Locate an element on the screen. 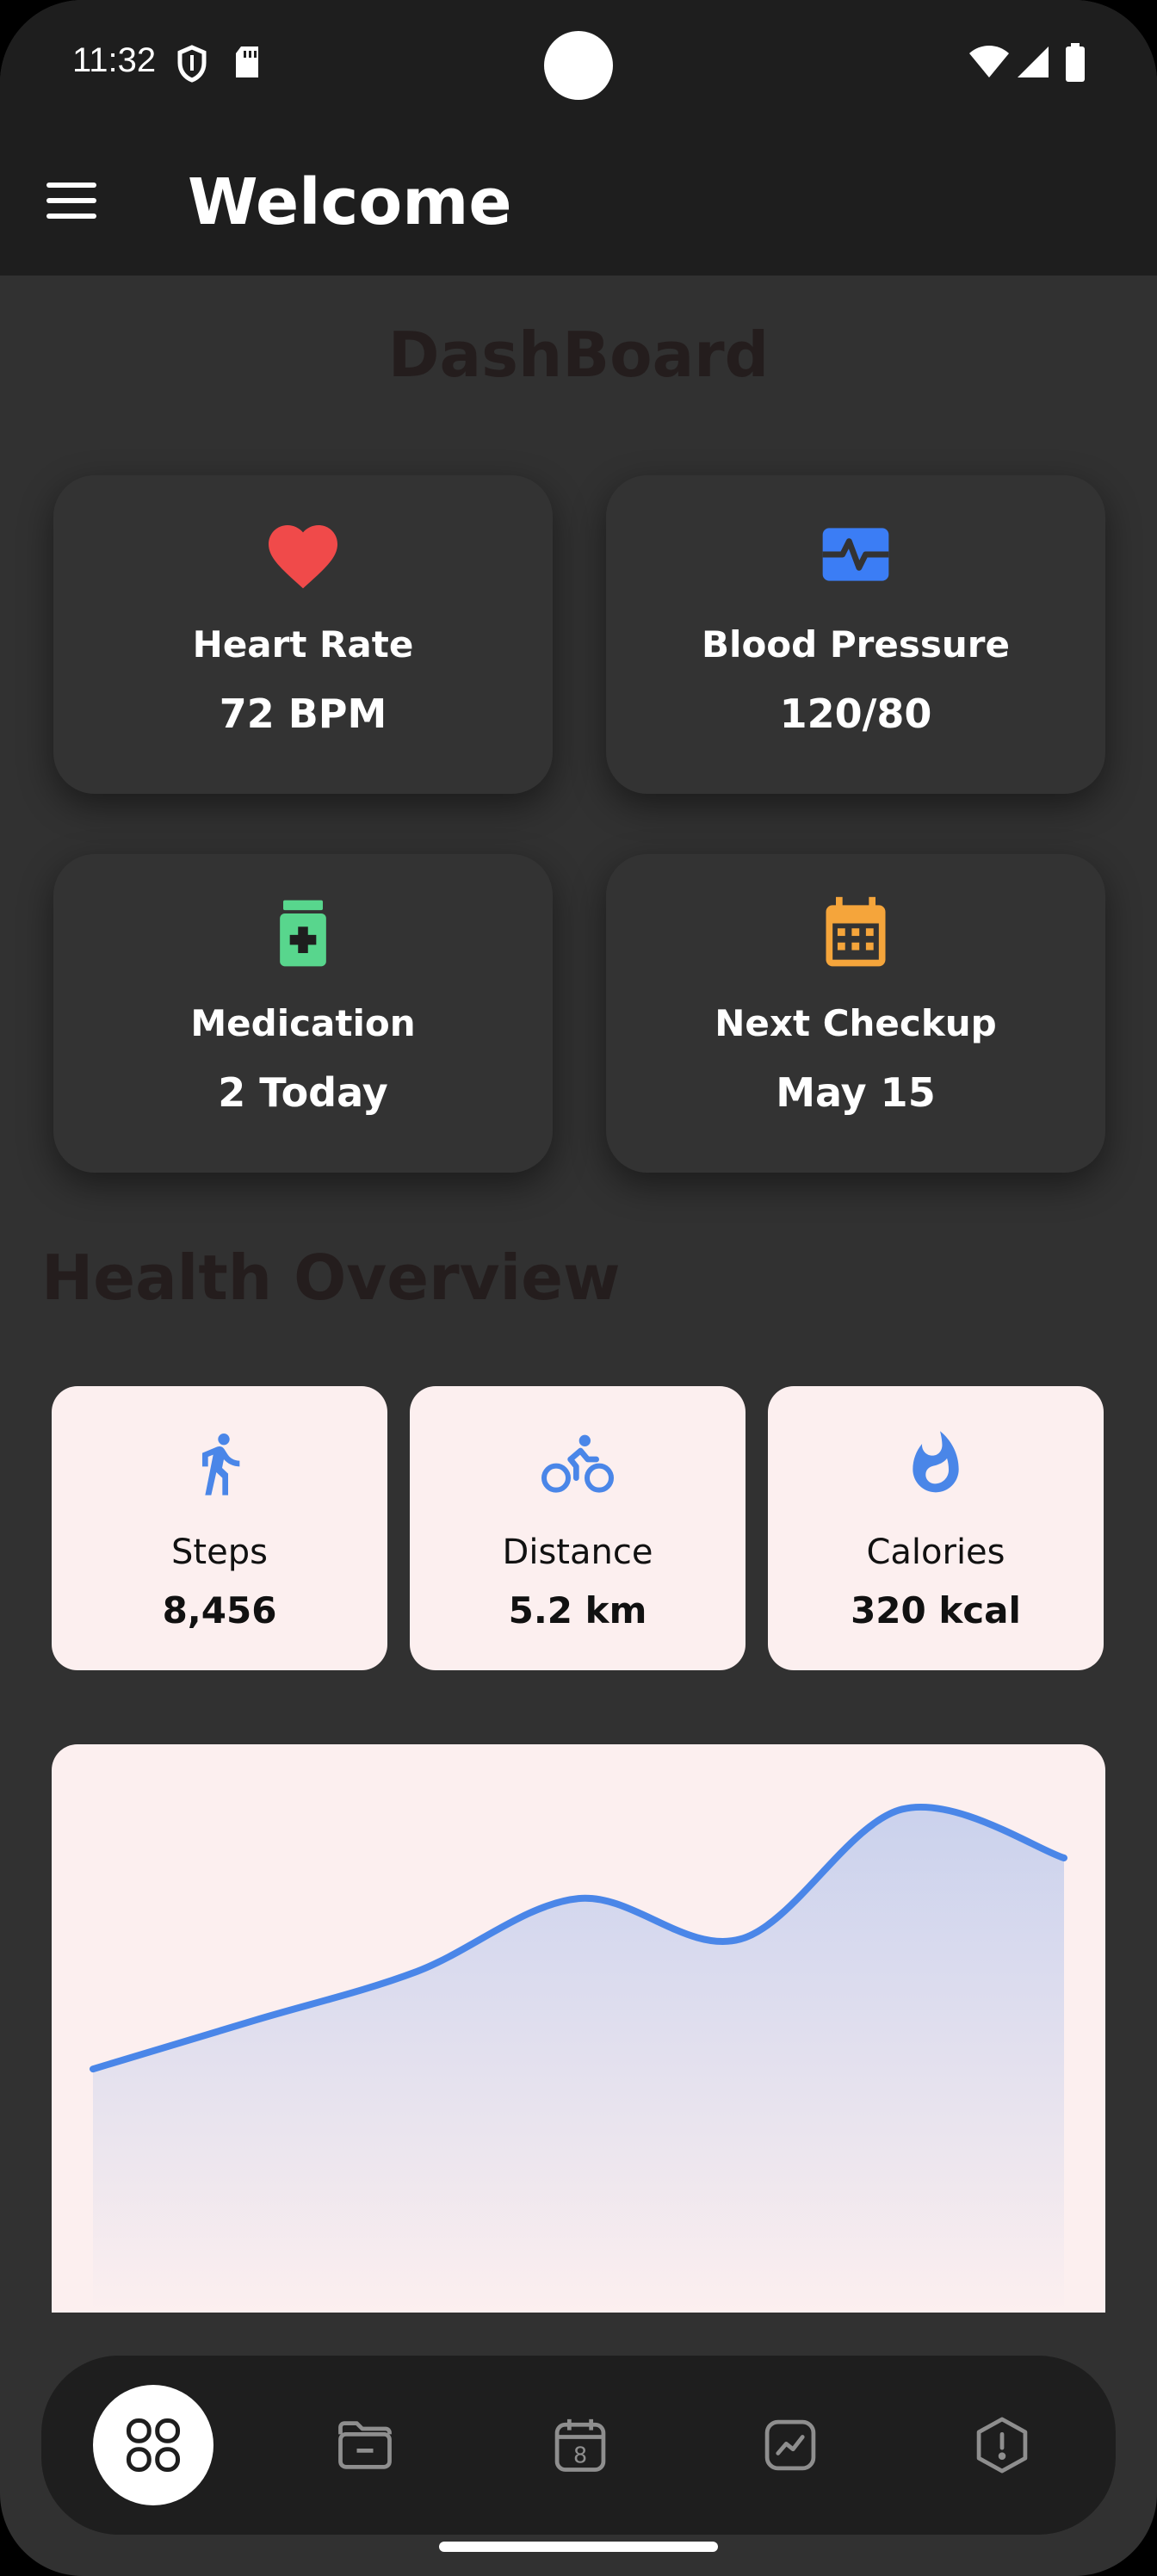 This screenshot has width=1157, height=2576. app-bar: Welcome is located at coordinates (579, 202).